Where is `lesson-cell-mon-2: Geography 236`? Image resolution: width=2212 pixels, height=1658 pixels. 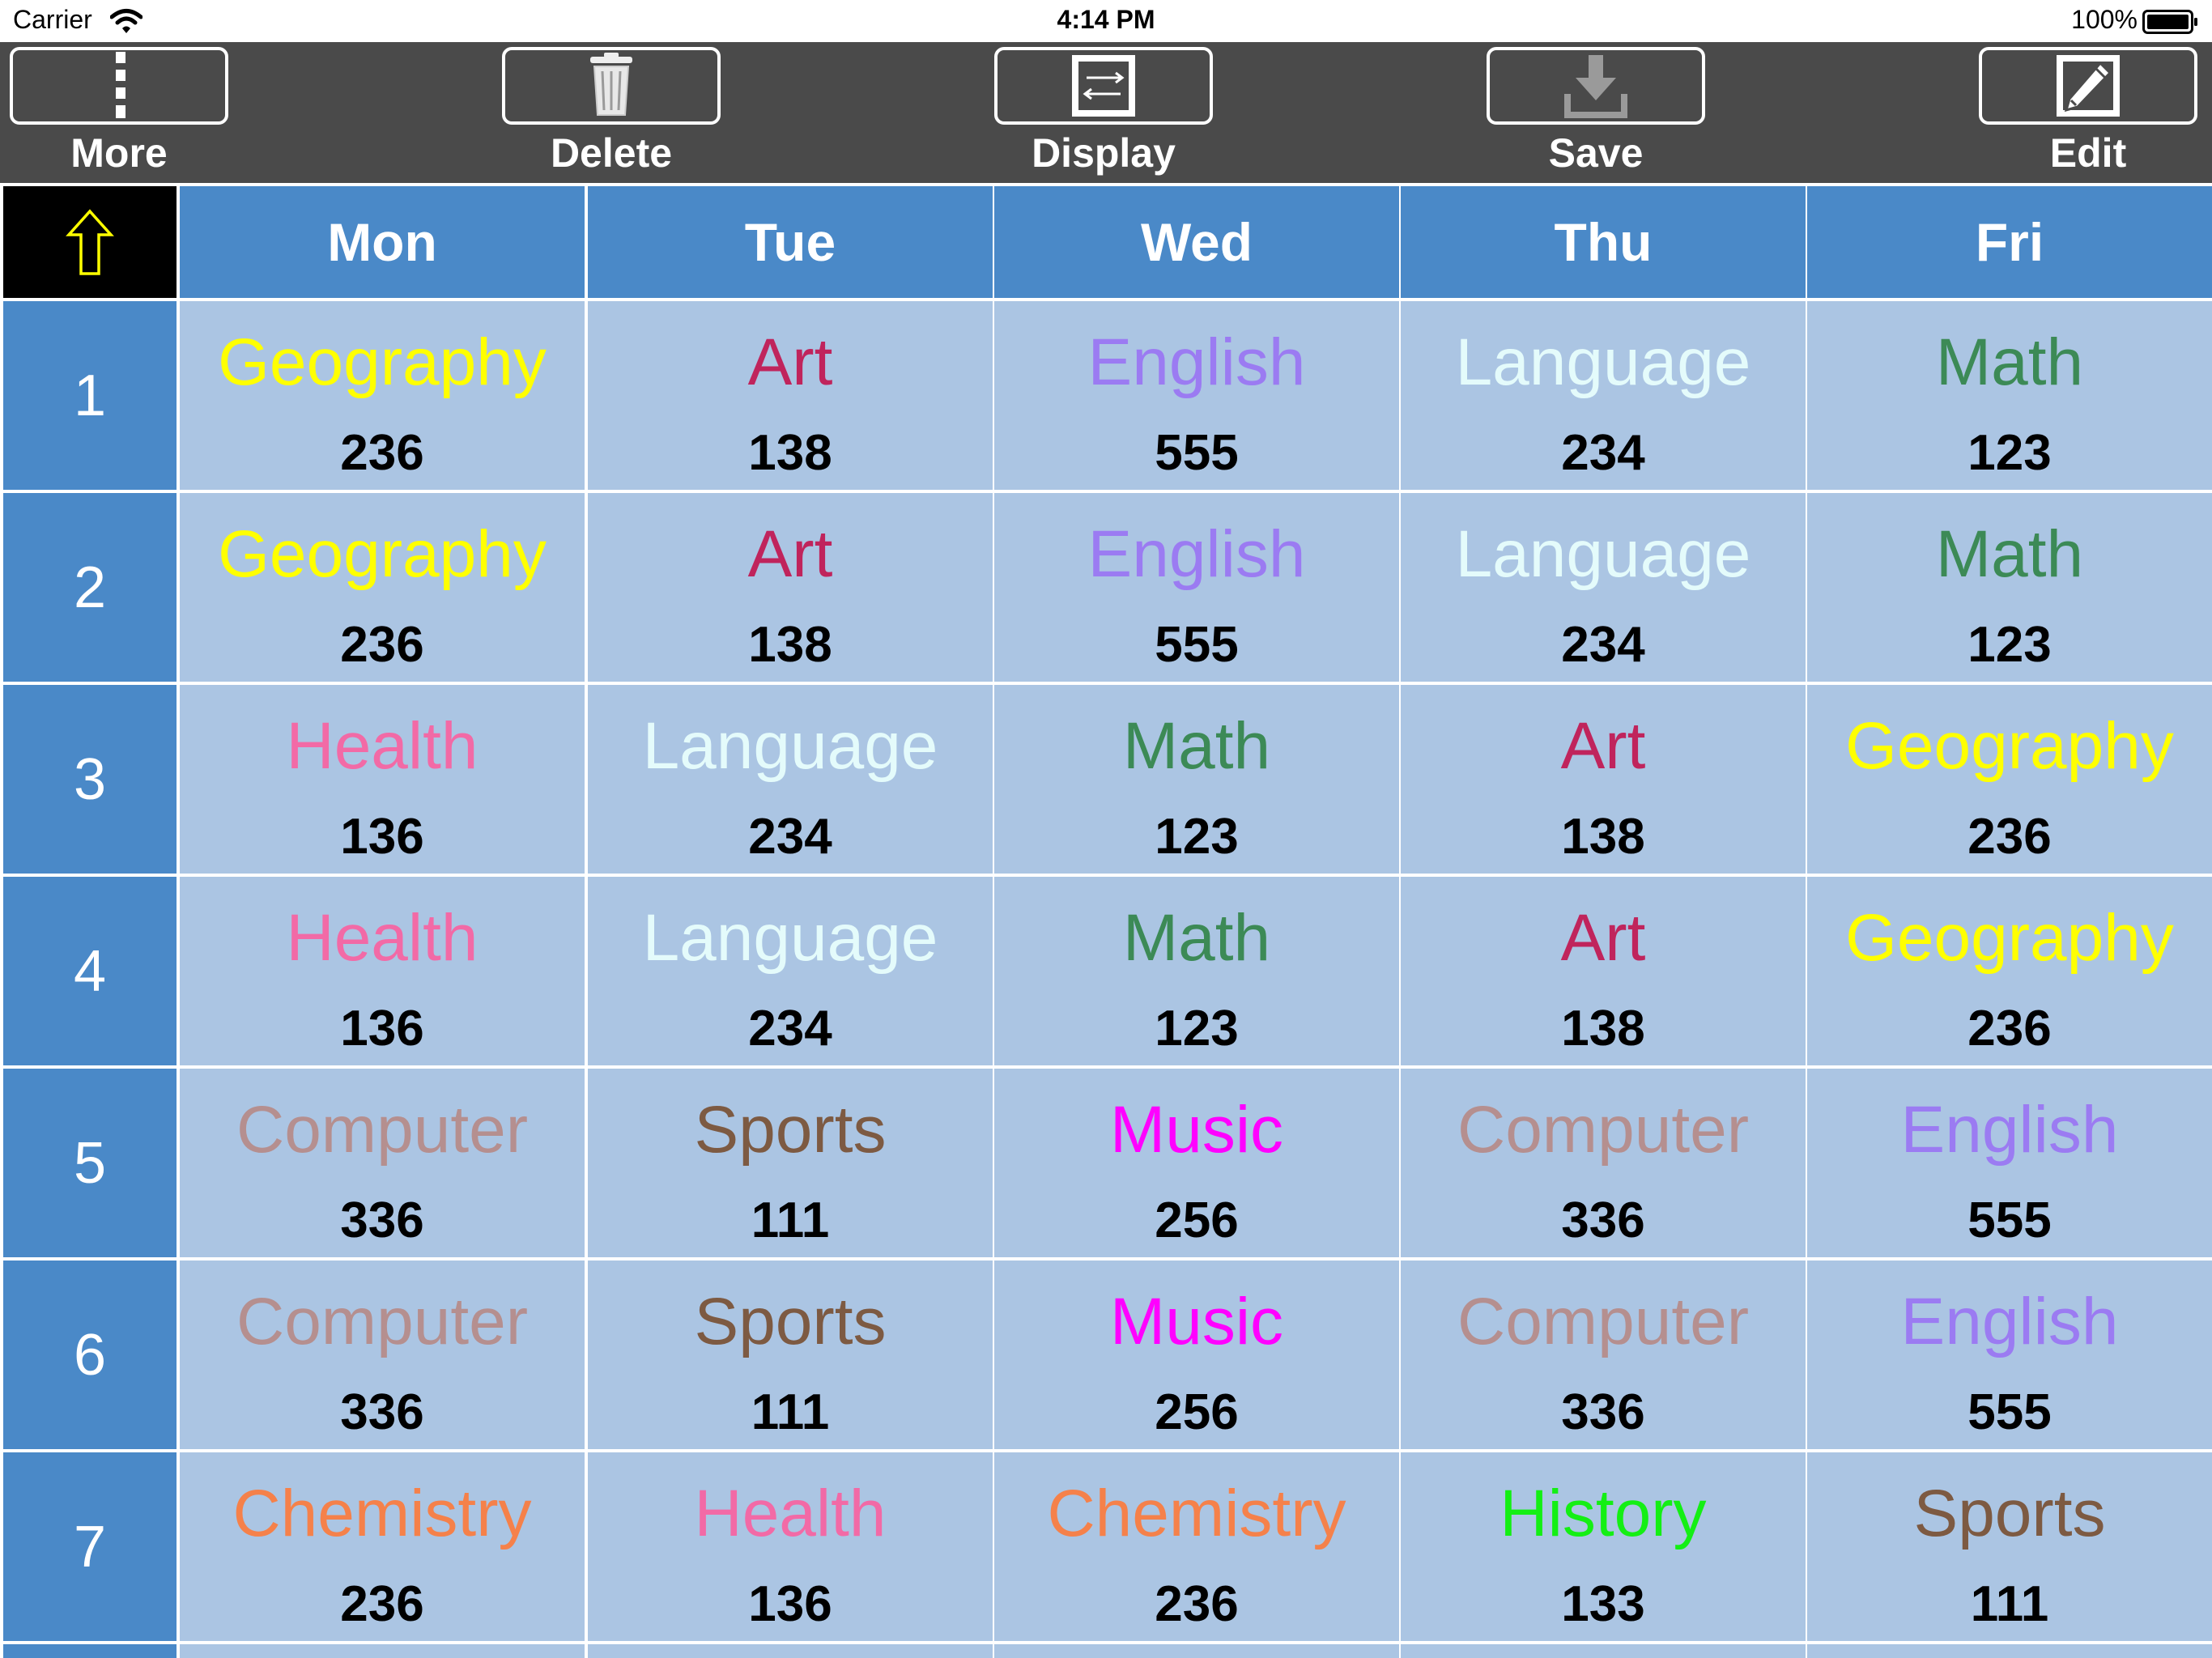 lesson-cell-mon-2: Geography 236 is located at coordinates (383, 587).